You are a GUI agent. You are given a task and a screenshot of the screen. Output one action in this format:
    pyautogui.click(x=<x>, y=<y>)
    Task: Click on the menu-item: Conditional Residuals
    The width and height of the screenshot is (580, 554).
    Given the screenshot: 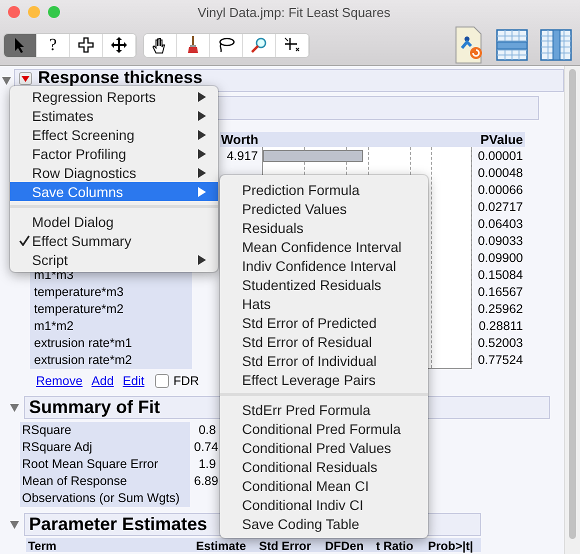 What is the action you would take?
    pyautogui.click(x=324, y=466)
    